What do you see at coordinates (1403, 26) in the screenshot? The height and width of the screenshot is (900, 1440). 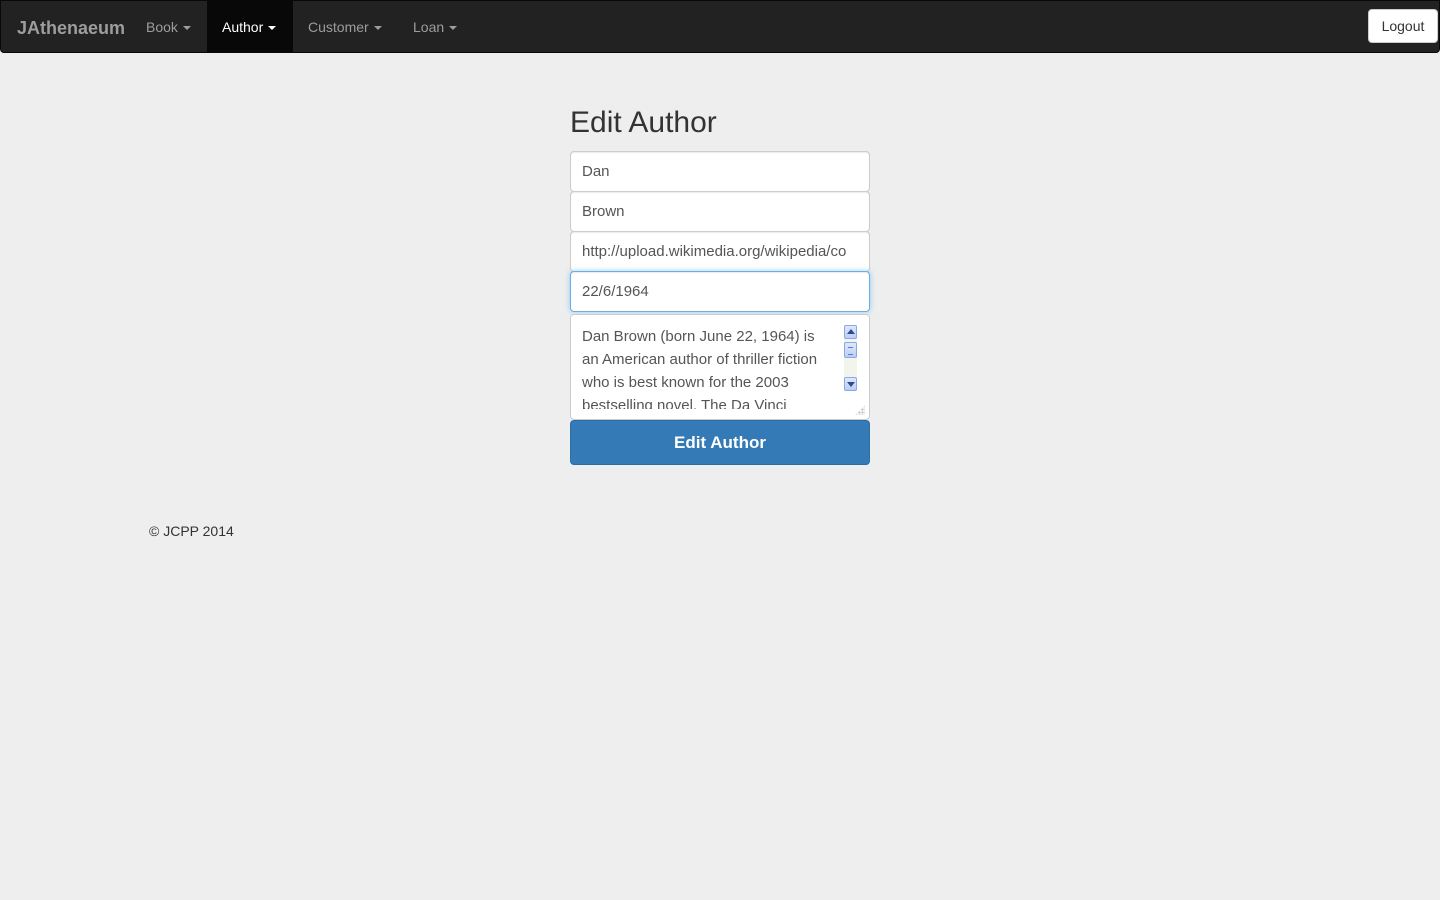 I see `logout-button: Logout` at bounding box center [1403, 26].